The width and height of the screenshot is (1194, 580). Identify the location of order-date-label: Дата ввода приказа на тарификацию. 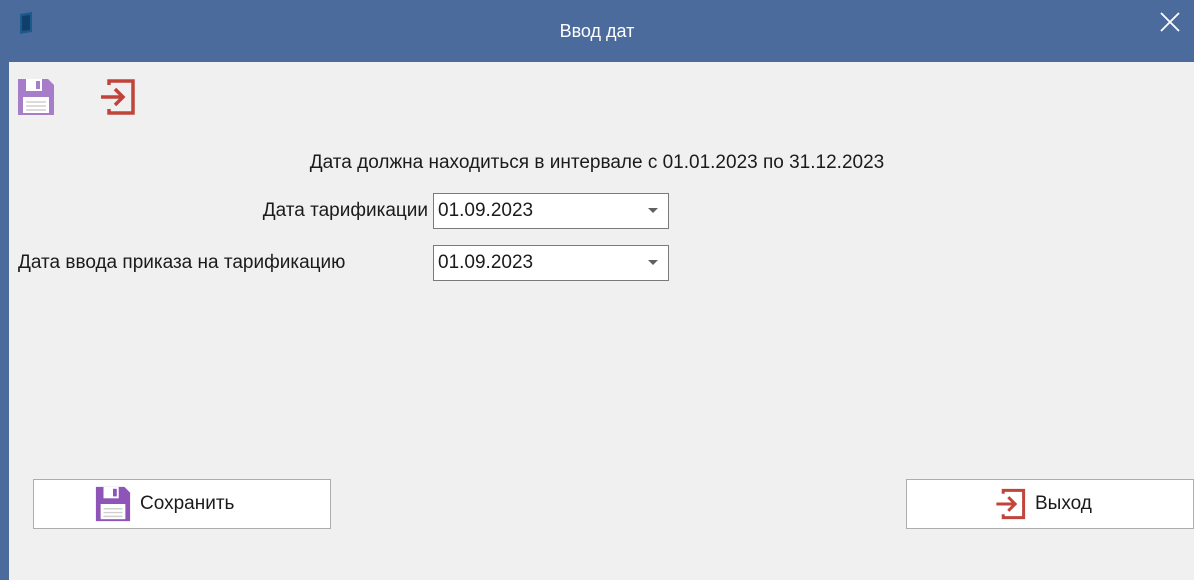
(182, 262).